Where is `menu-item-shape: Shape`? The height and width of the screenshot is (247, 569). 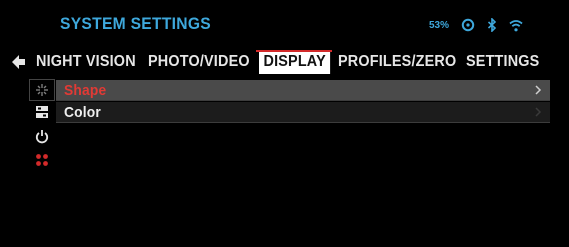 menu-item-shape: Shape is located at coordinates (303, 90).